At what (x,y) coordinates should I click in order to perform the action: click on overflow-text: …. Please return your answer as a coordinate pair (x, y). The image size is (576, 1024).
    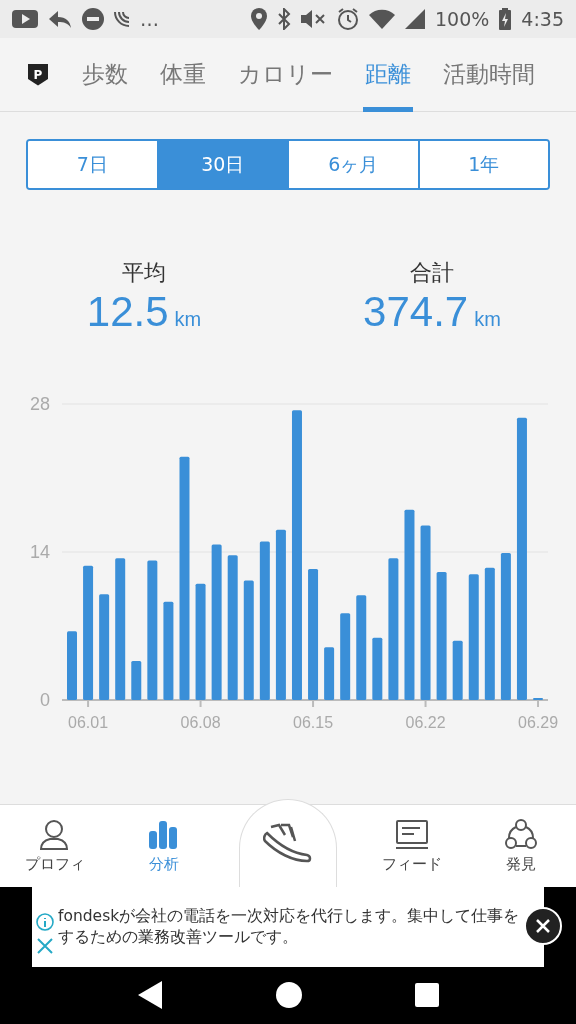
    Looking at the image, I should click on (149, 19).